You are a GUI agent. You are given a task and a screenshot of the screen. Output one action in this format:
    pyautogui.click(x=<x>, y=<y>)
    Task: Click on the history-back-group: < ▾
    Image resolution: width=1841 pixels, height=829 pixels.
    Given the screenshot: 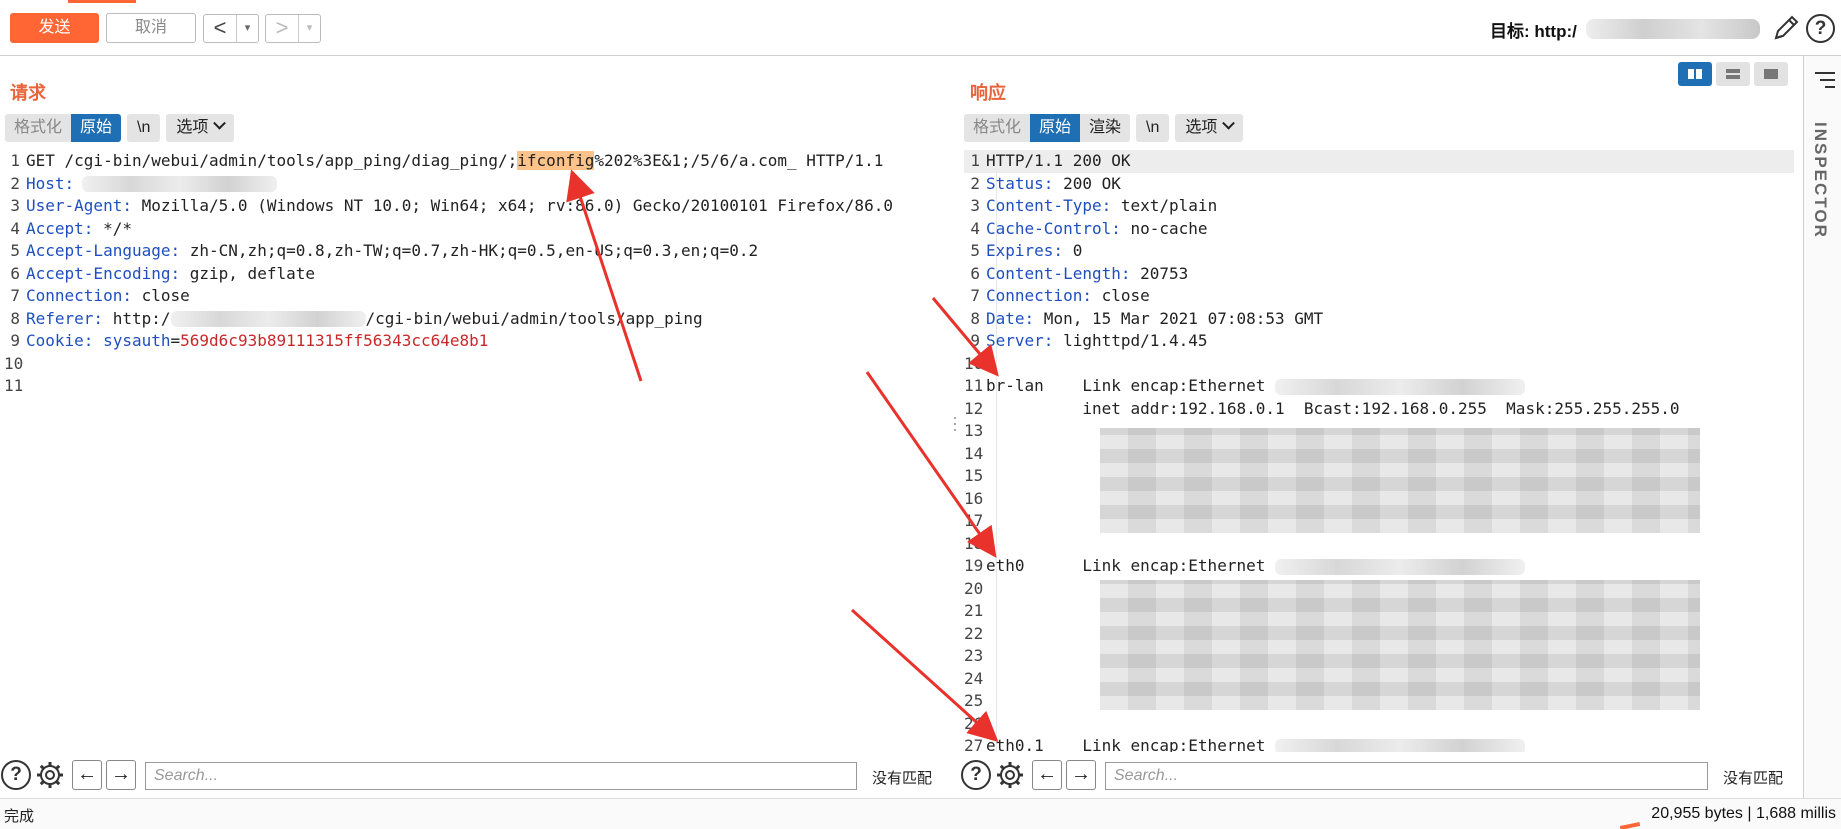 What is the action you would take?
    pyautogui.click(x=231, y=28)
    